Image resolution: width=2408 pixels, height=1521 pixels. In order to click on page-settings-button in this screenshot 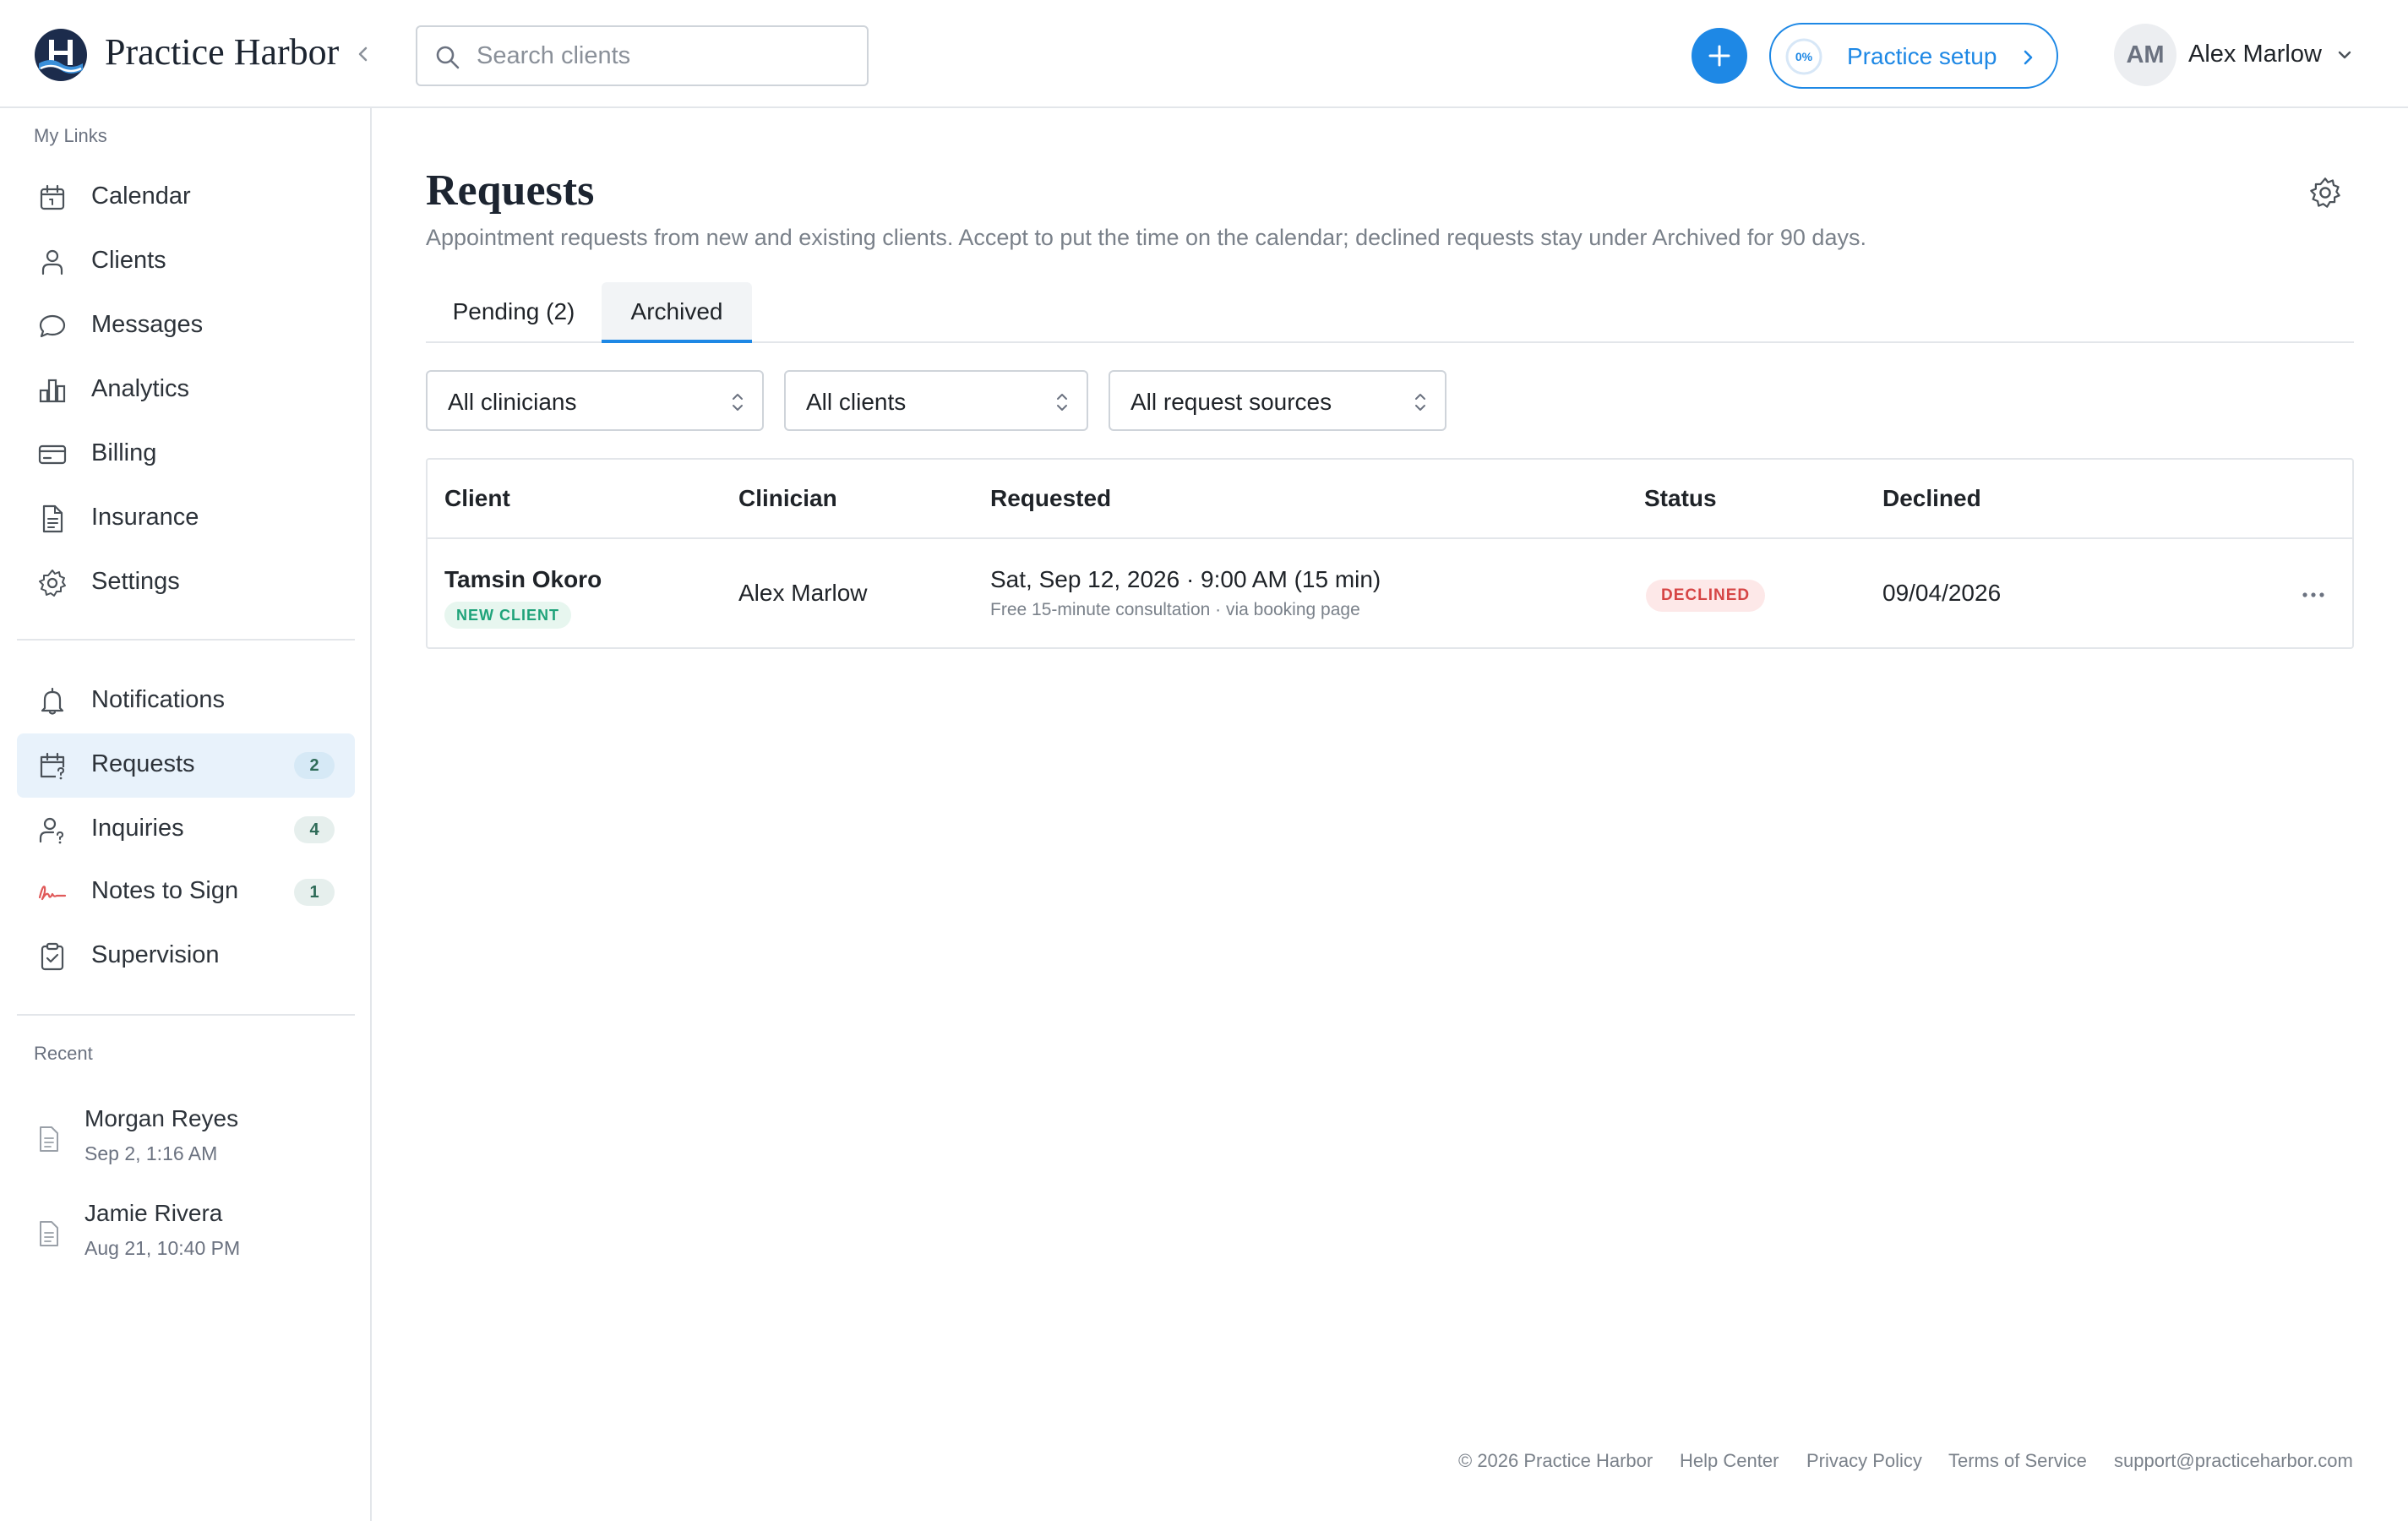, I will do `click(2325, 193)`.